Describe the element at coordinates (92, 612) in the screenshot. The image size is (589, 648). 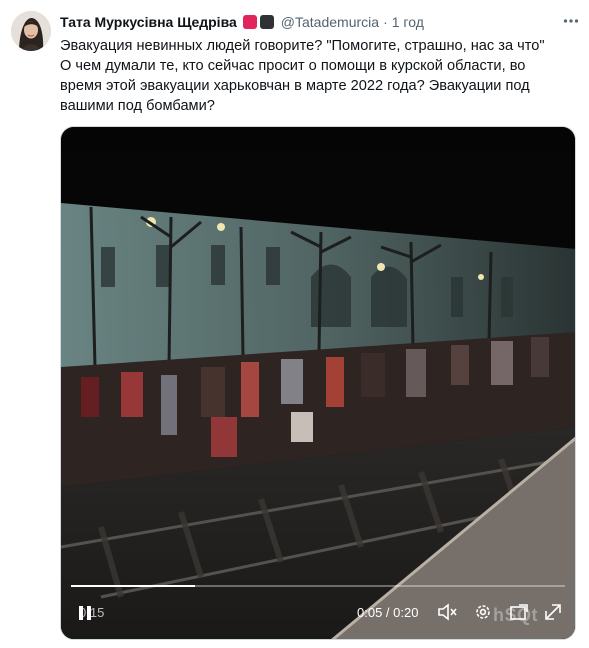
I see `video-elapsed-label: 0:15` at that location.